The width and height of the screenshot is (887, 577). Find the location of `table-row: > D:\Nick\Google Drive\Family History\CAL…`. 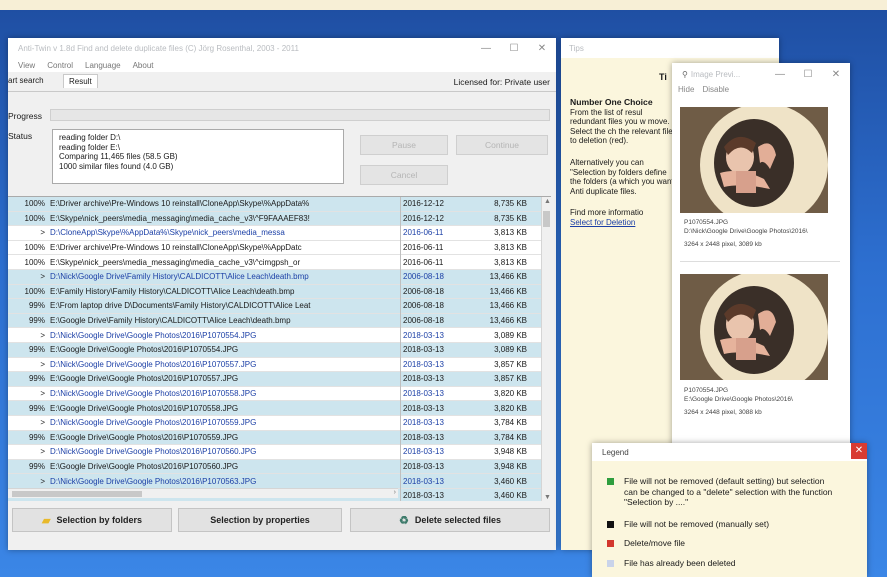

table-row: > D:\Nick\Google Drive\Family History\CAL… is located at coordinates (274, 277).